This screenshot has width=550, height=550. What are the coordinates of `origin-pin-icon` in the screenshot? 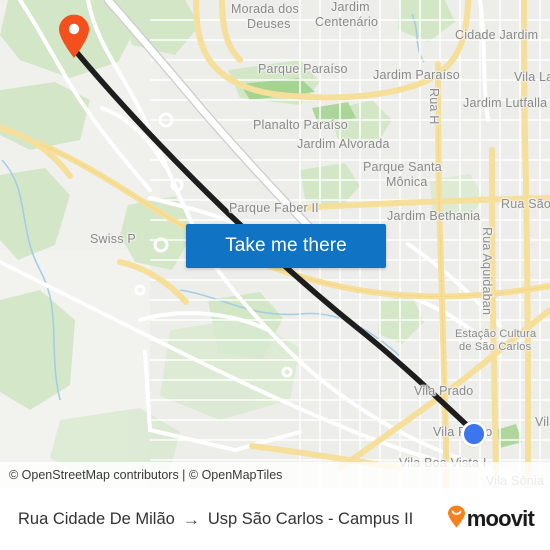 It's located at (74, 36).